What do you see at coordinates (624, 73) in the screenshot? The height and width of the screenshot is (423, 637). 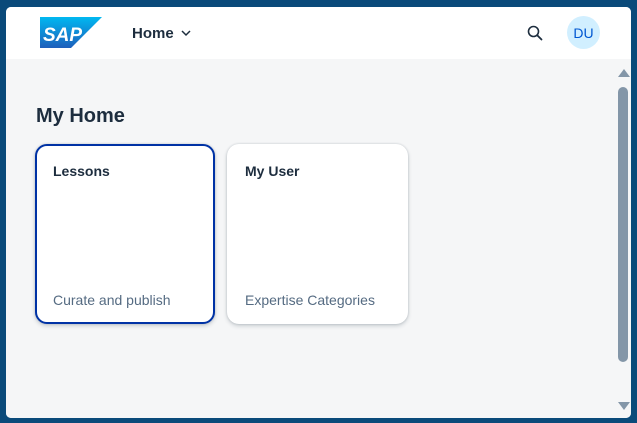 I see `scroll-up-arrow-icon` at bounding box center [624, 73].